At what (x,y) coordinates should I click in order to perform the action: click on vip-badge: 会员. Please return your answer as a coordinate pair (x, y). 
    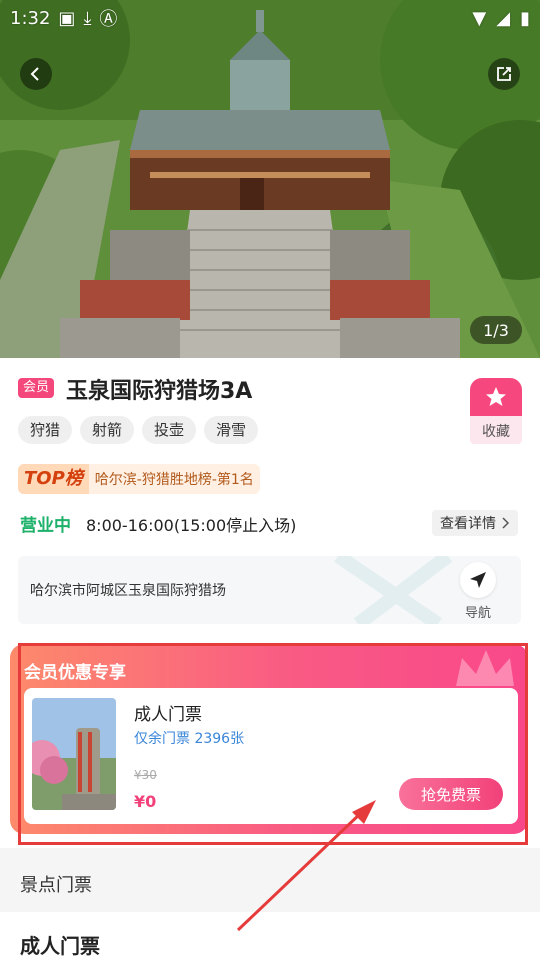
    Looking at the image, I should click on (36, 388).